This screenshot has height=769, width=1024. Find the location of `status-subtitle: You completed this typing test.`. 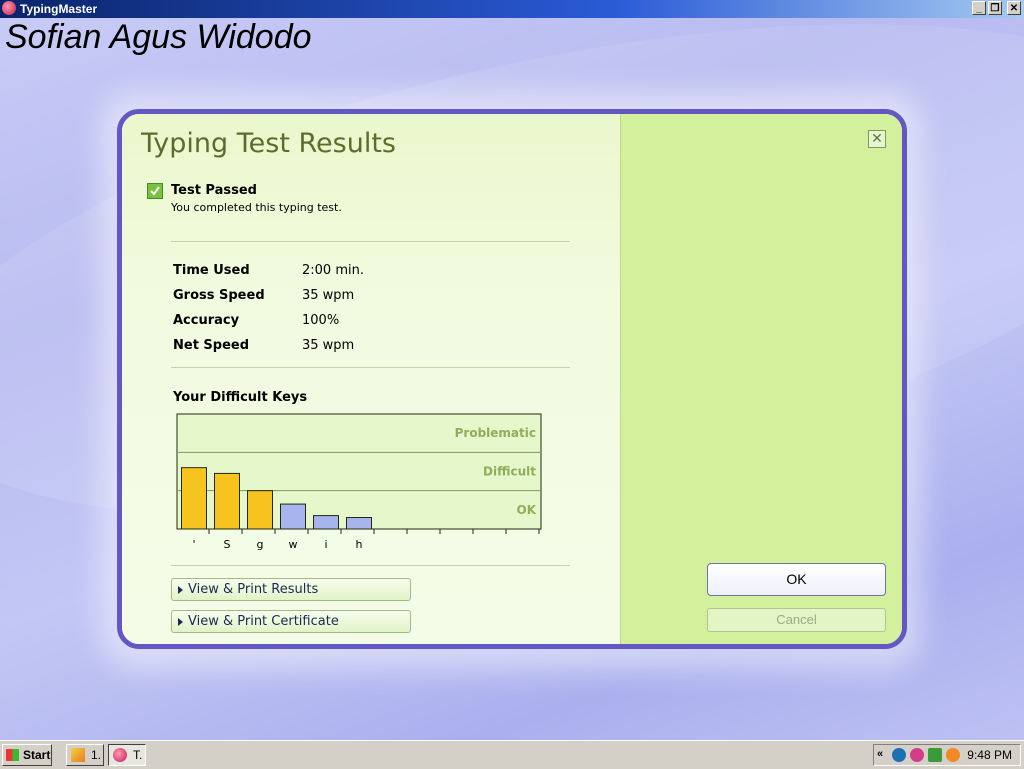

status-subtitle: You completed this typing test. is located at coordinates (256, 207).